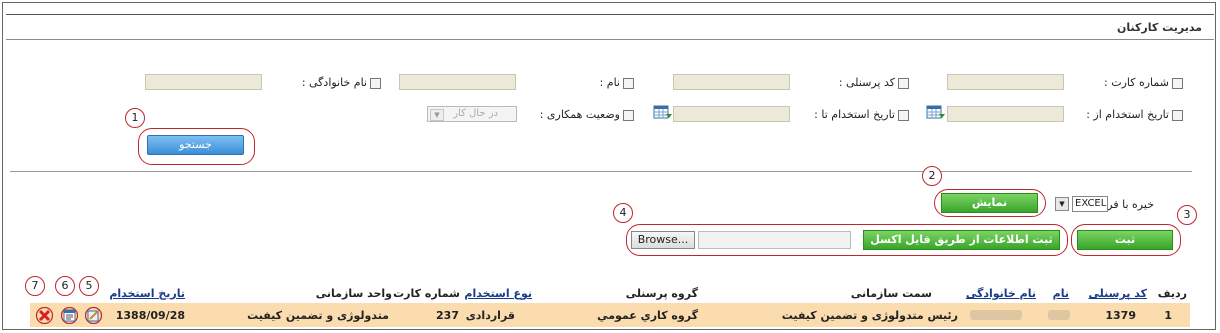 The height and width of the screenshot is (333, 1220). Describe the element at coordinates (447, 315) in the screenshot. I see `cell-card-number: 237` at that location.